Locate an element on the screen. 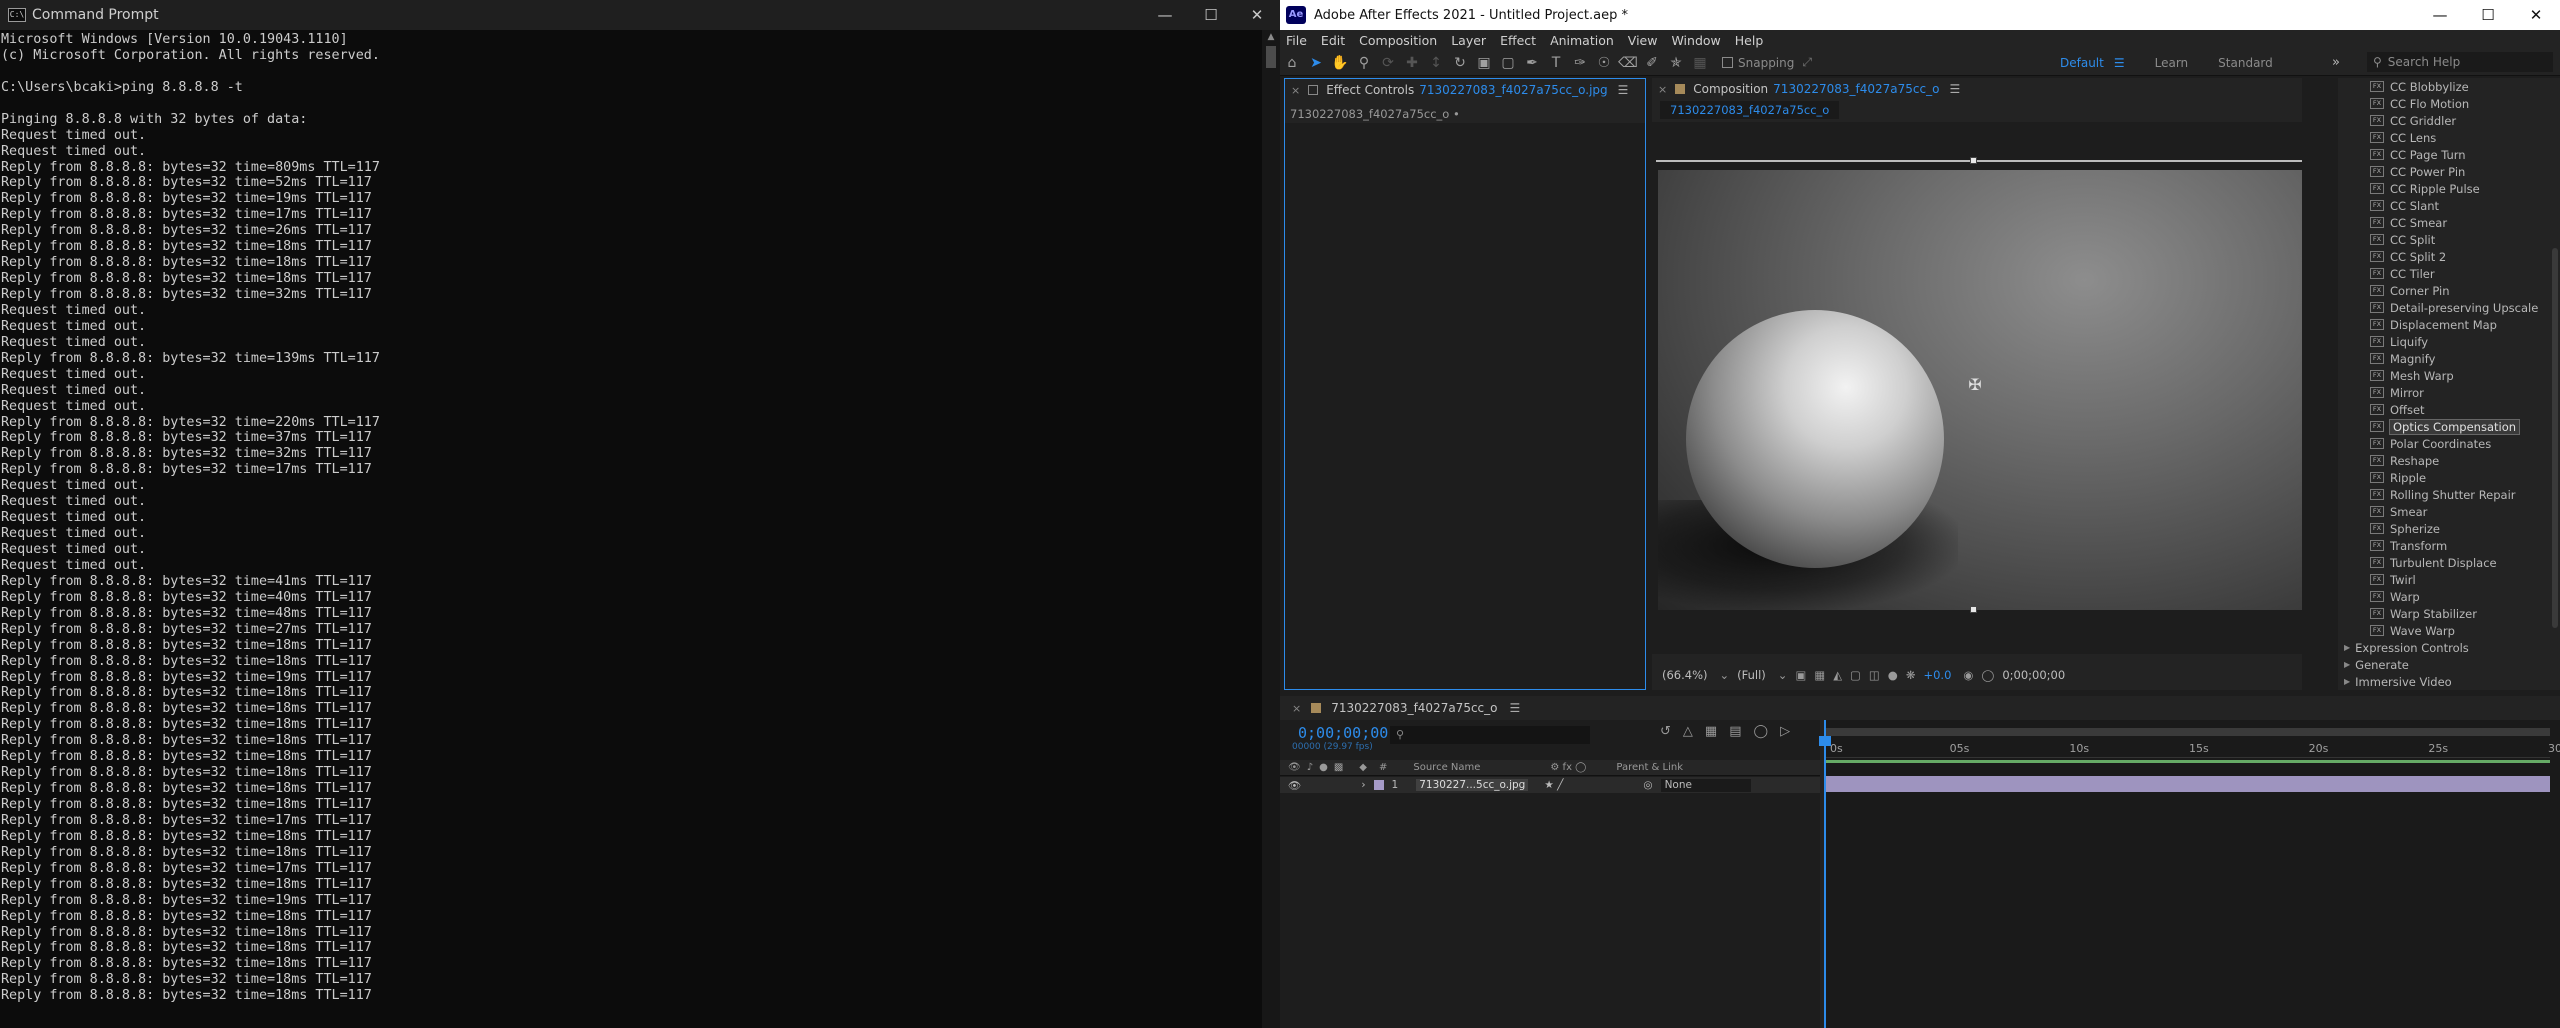  effect-item: FX Warp Stabilizer is located at coordinates (2449, 613).